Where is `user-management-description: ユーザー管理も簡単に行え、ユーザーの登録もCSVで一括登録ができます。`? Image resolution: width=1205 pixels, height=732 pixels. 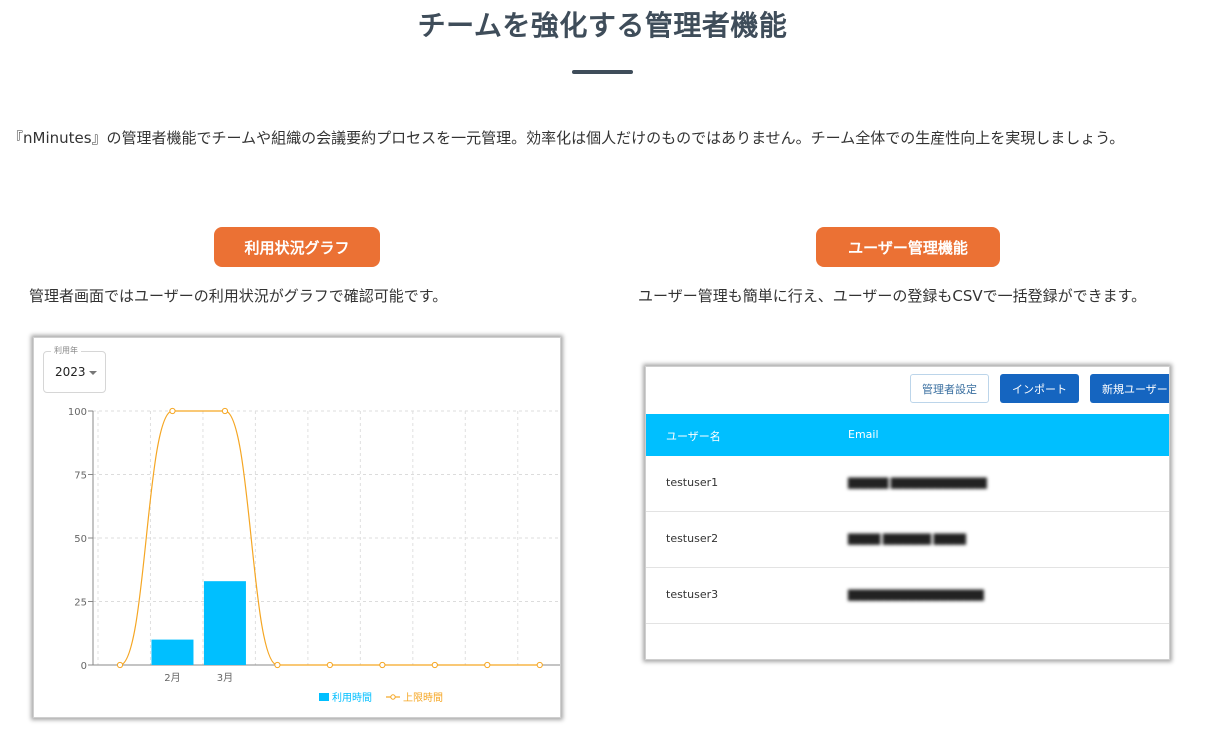 user-management-description: ユーザー管理も簡単に行え、ユーザーの登録もCSVで一括登録ができます。 is located at coordinates (892, 296).